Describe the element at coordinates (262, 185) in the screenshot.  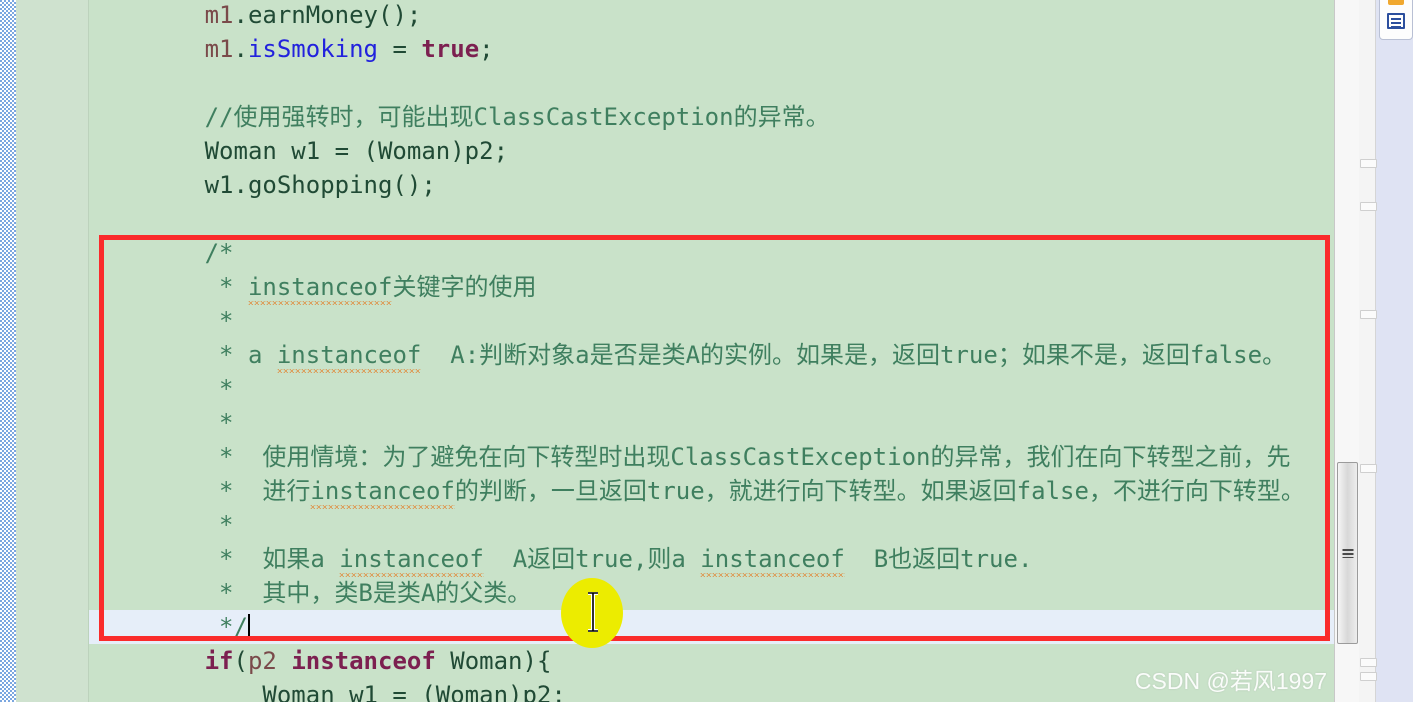
I see `code-token: w1.goShopping();` at that location.